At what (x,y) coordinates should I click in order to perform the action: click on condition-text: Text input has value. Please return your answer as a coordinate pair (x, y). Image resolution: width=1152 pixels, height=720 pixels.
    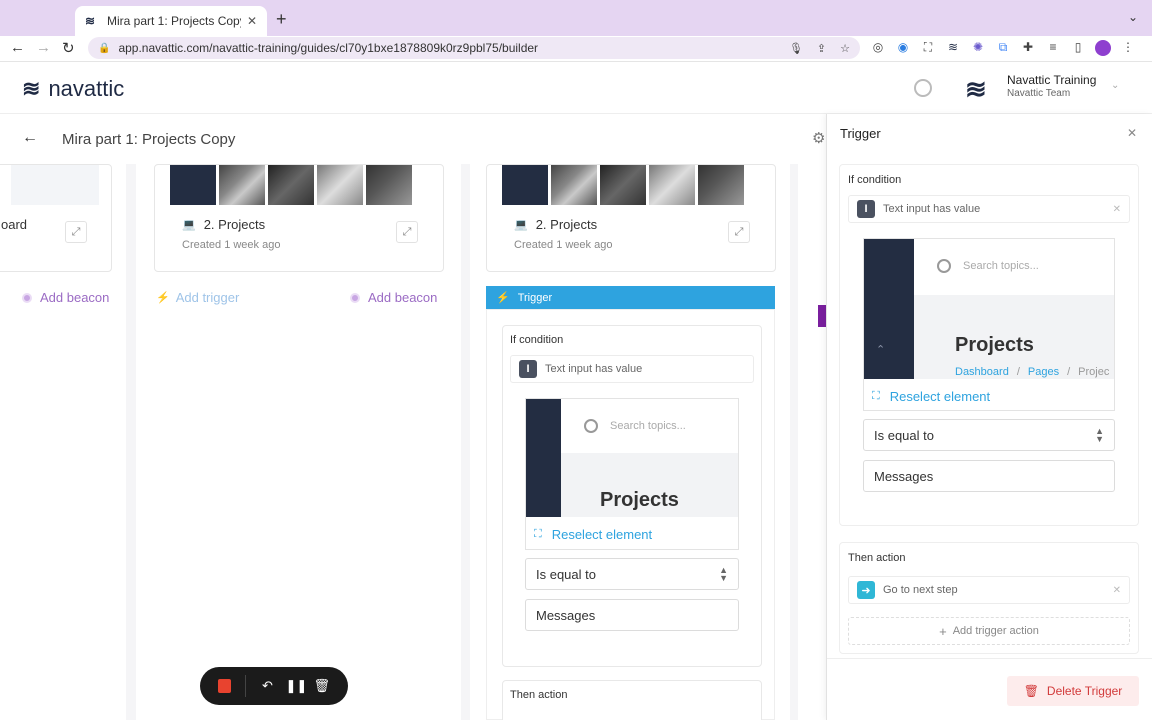
    Looking at the image, I should click on (932, 209).